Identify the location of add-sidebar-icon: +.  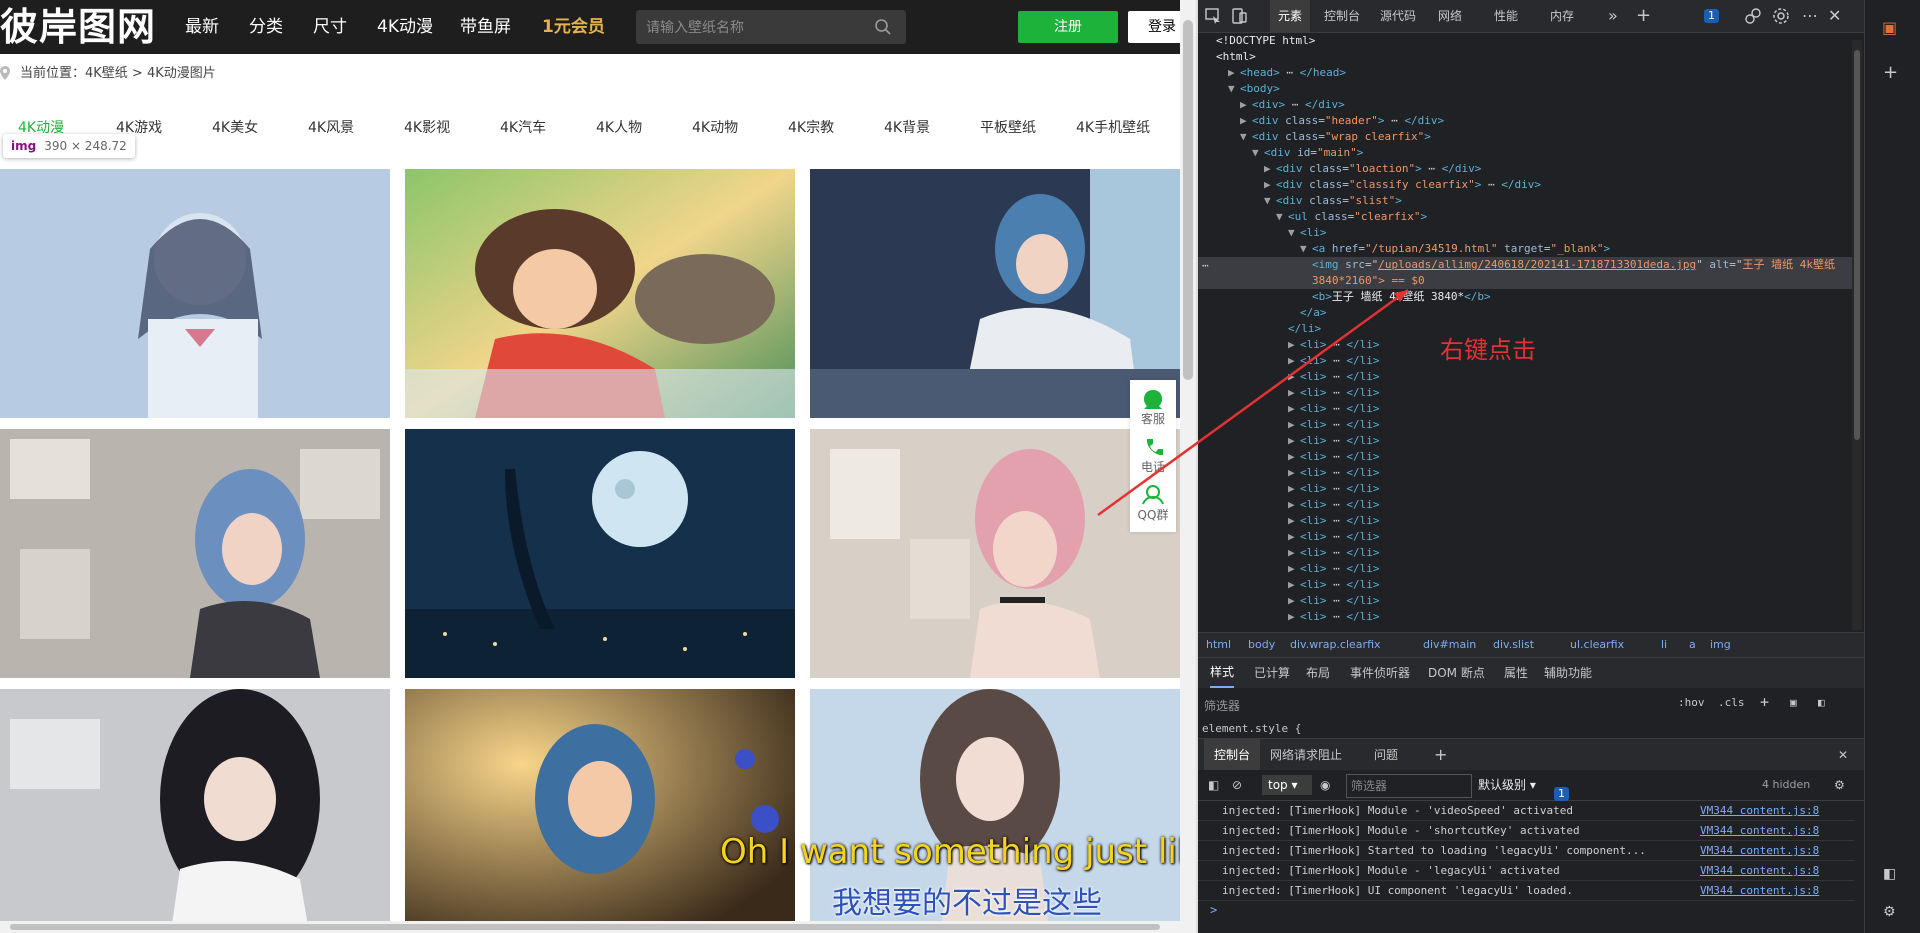
(1890, 72).